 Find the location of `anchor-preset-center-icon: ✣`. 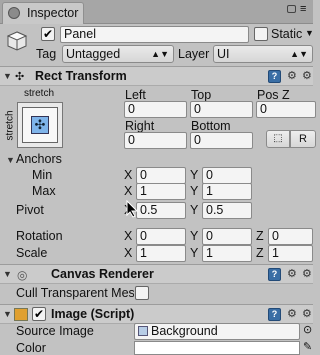

anchor-preset-center-icon: ✣ is located at coordinates (40, 125).